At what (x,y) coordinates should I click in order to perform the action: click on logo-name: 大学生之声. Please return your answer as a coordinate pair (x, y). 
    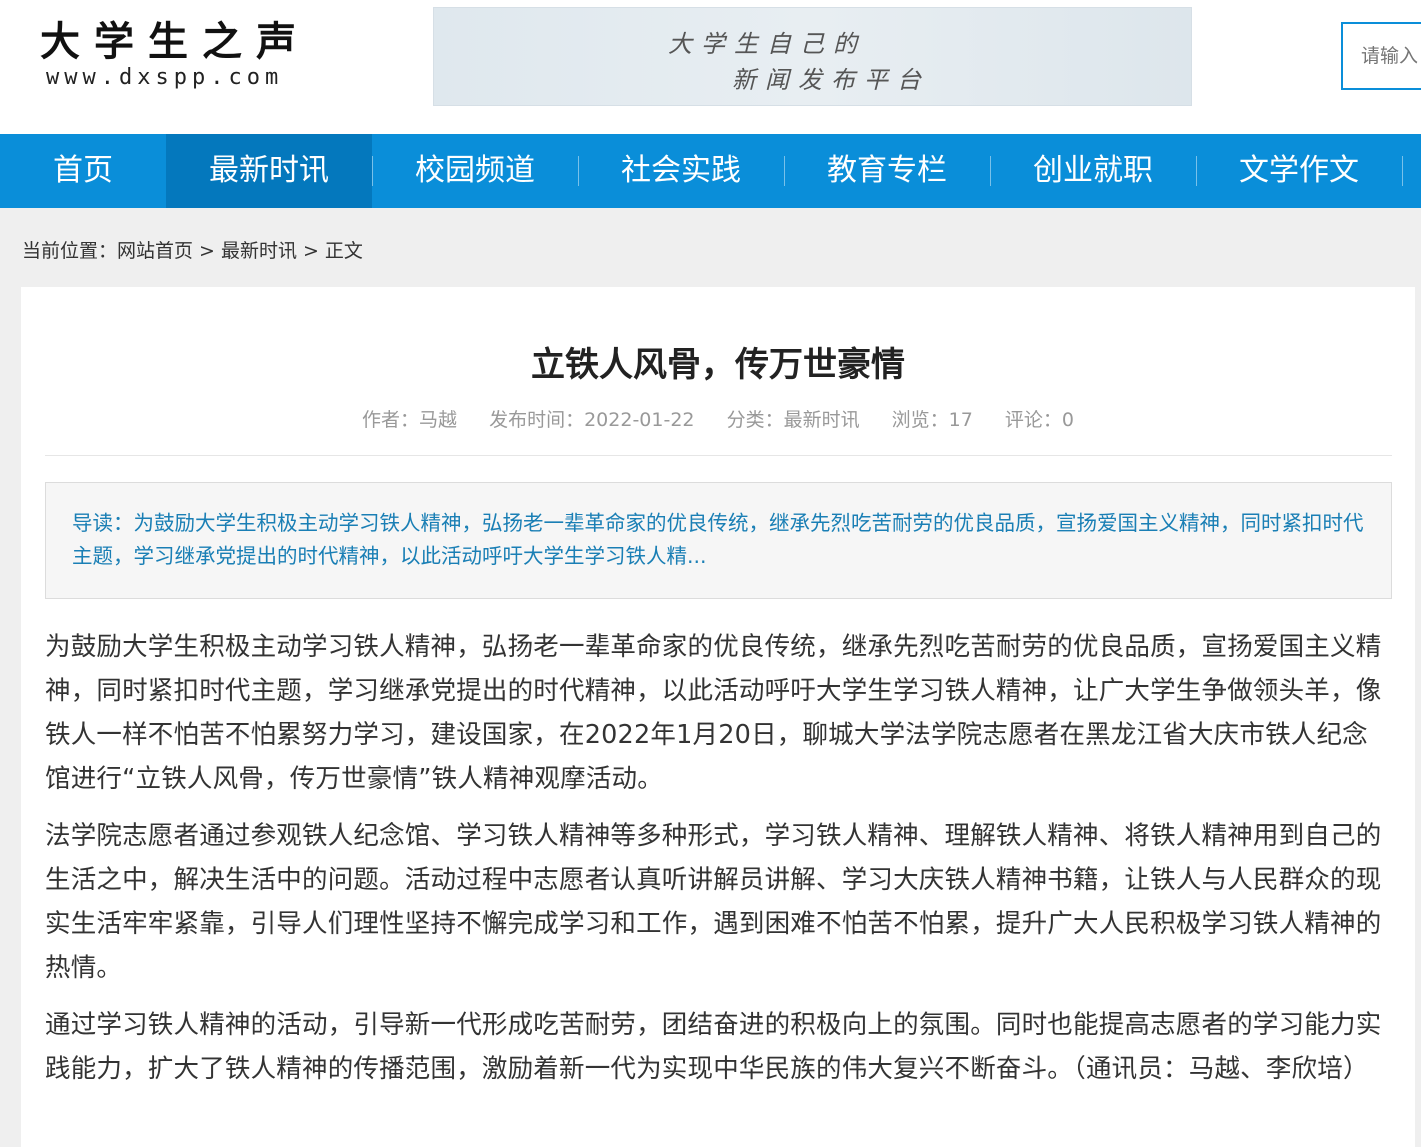
    Looking at the image, I should click on (175, 42).